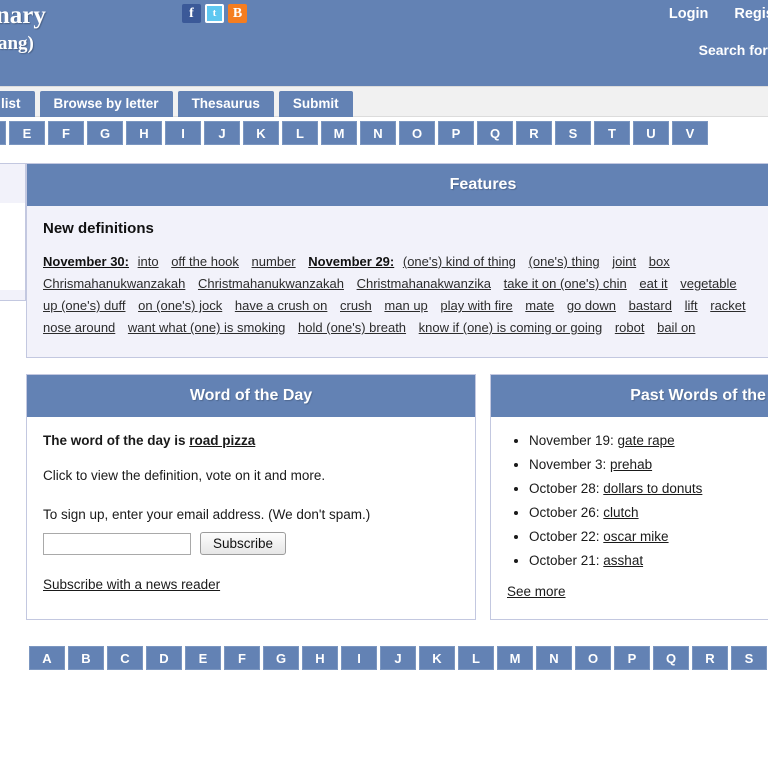 This screenshot has height=768, width=768. Describe the element at coordinates (207, 327) in the screenshot. I see `definition-link: want what (one) is smoking` at that location.